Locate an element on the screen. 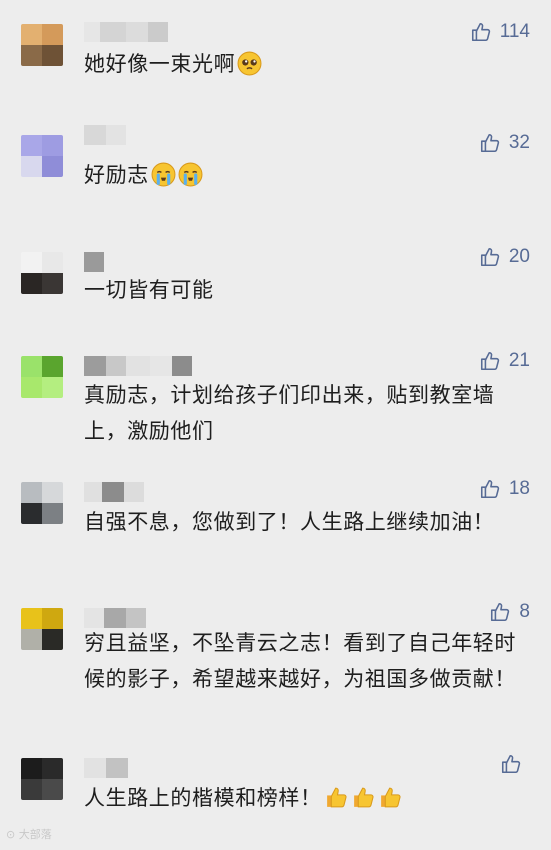 Image resolution: width=551 pixels, height=850 pixels. like-button: 114 is located at coordinates (500, 32).